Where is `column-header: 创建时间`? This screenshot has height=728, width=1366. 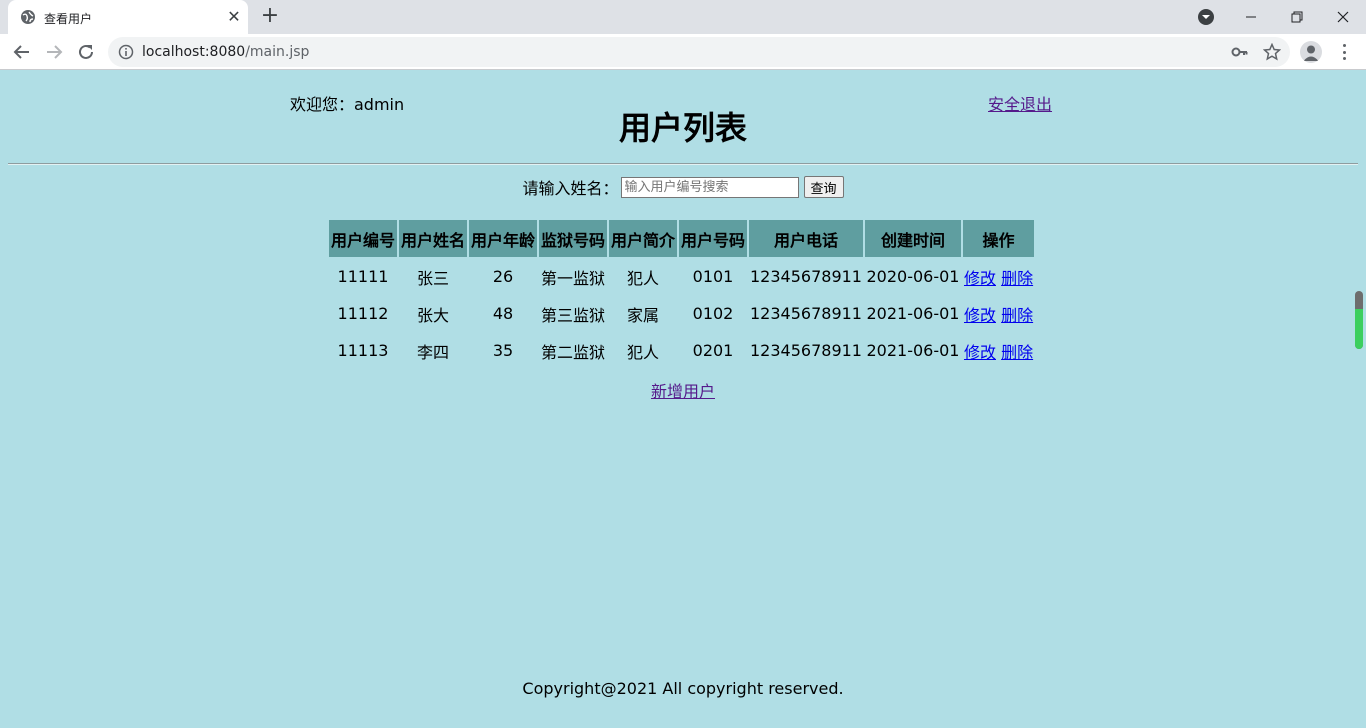
column-header: 创建时间 is located at coordinates (912, 238).